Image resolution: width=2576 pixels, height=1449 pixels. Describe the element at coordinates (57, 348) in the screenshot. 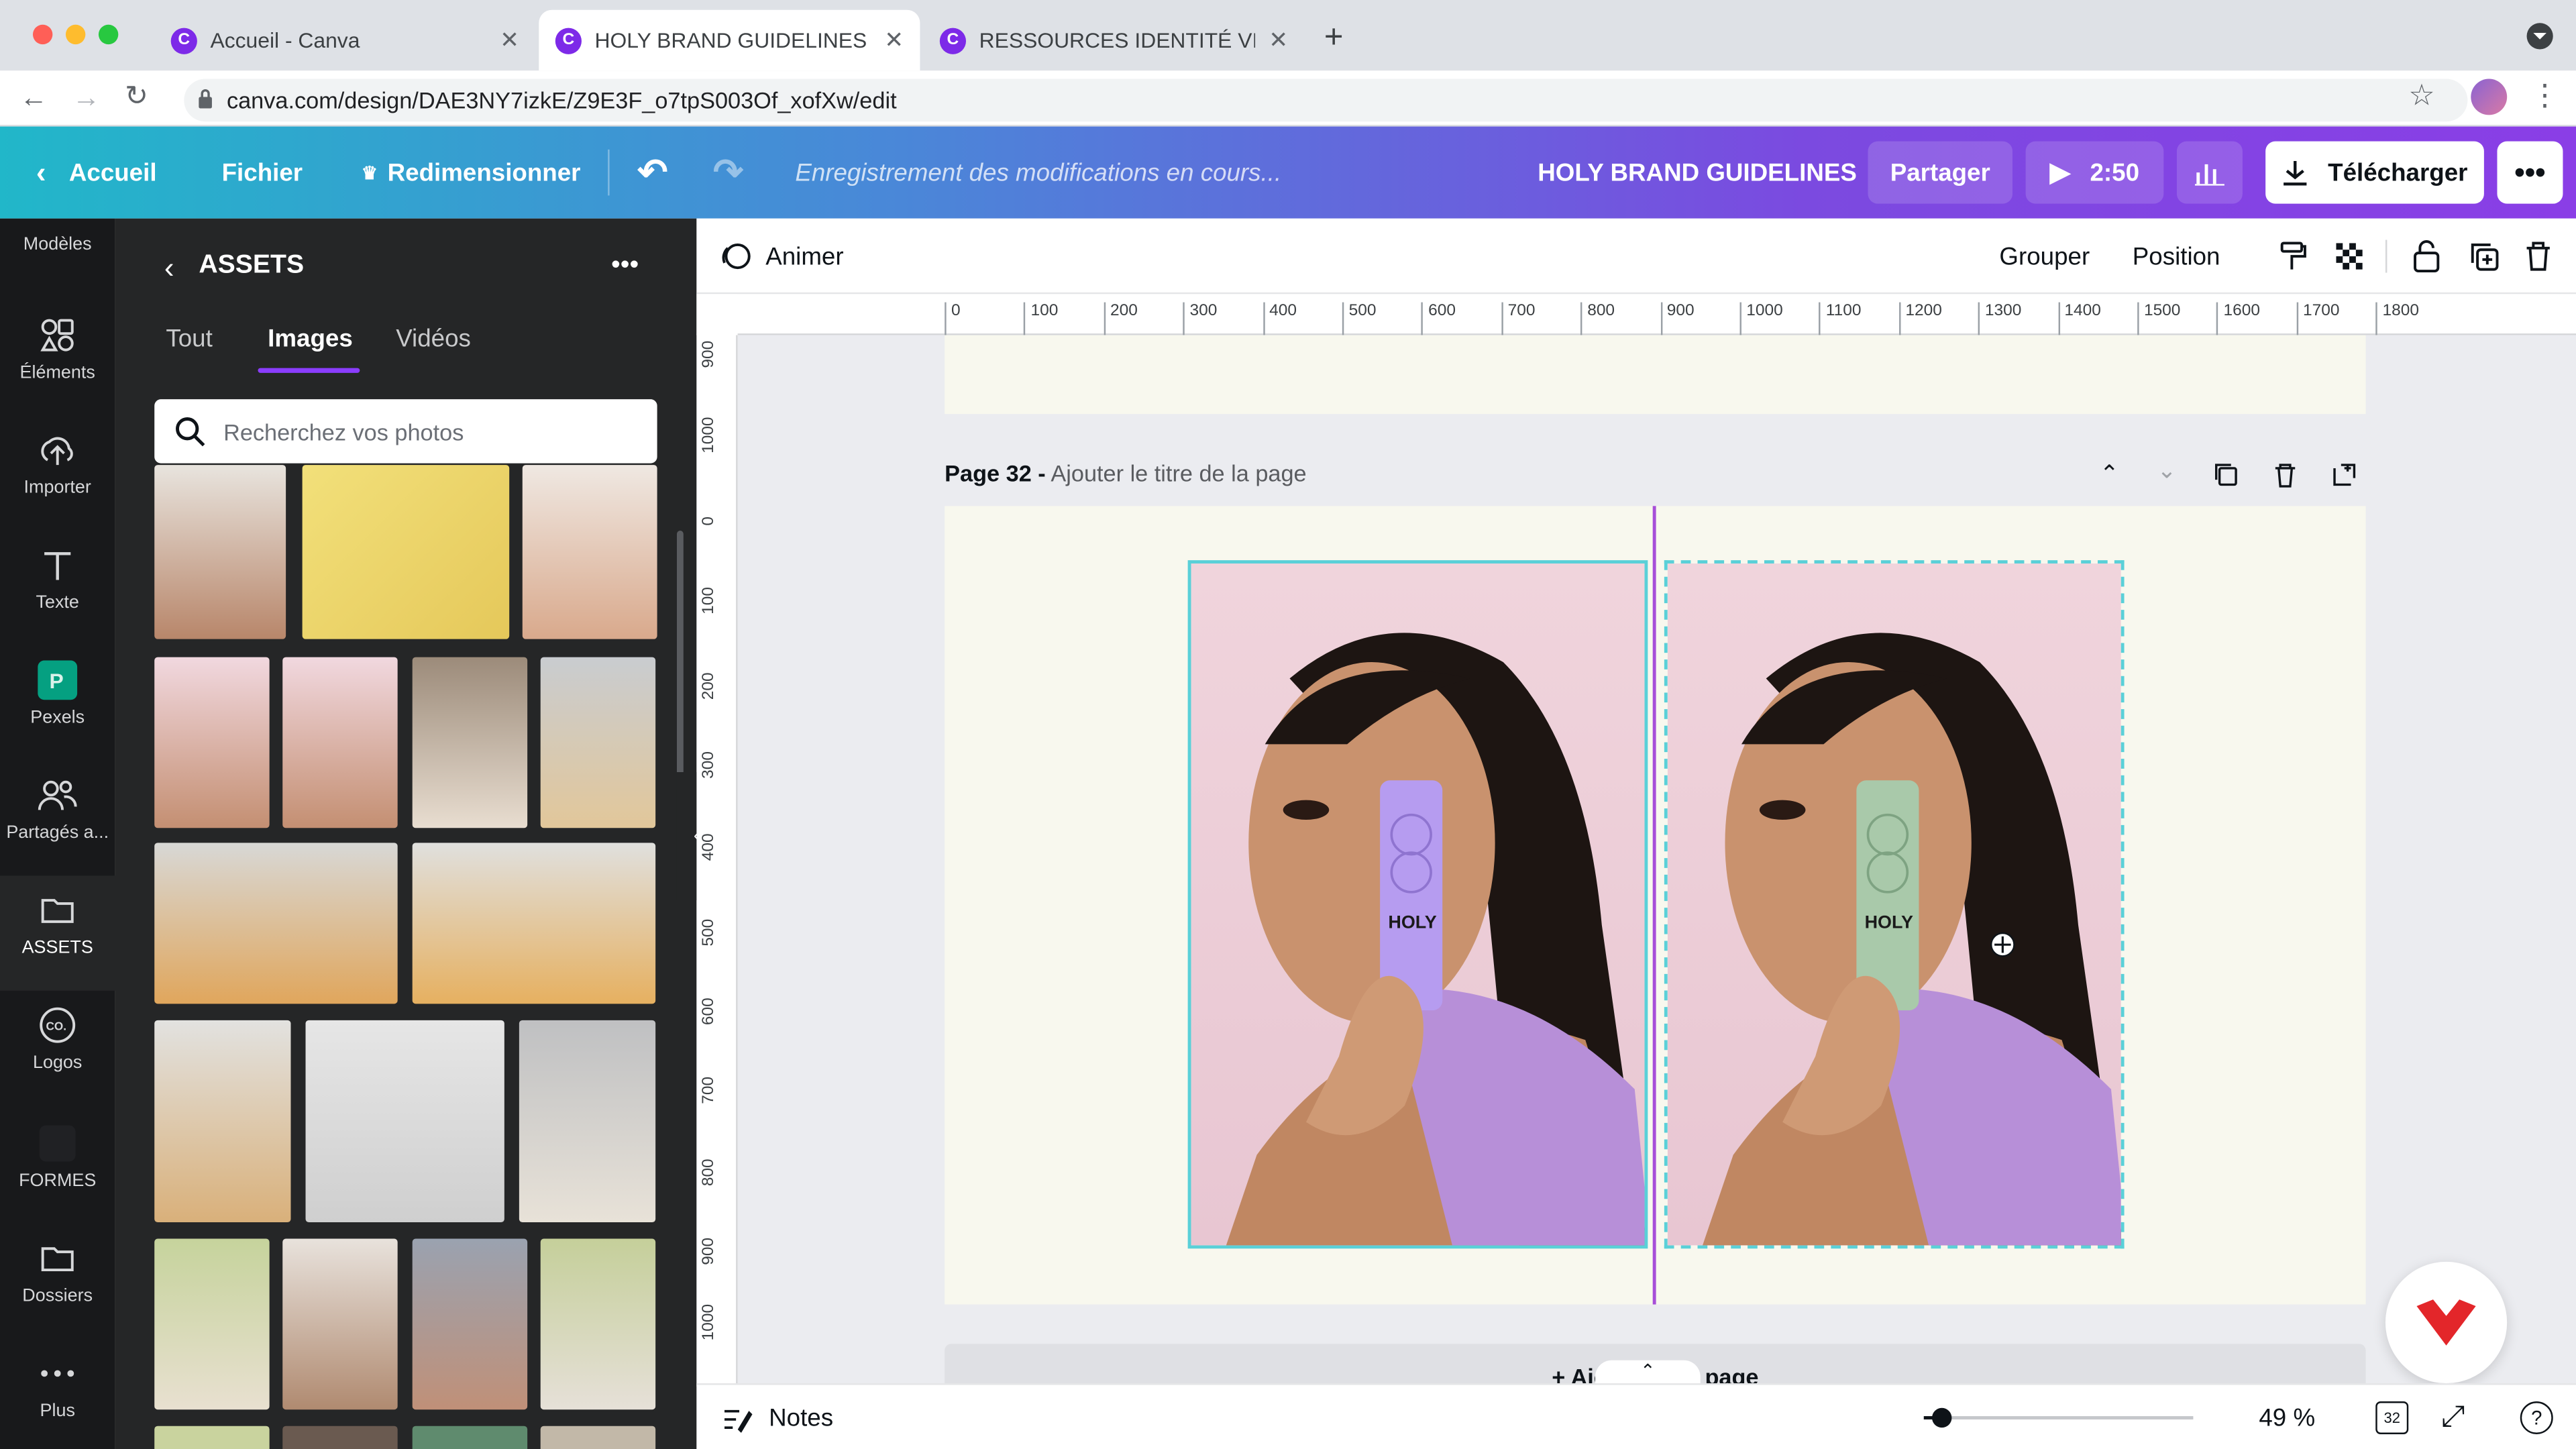

I see `rail-item-éléments: Éléments` at that location.